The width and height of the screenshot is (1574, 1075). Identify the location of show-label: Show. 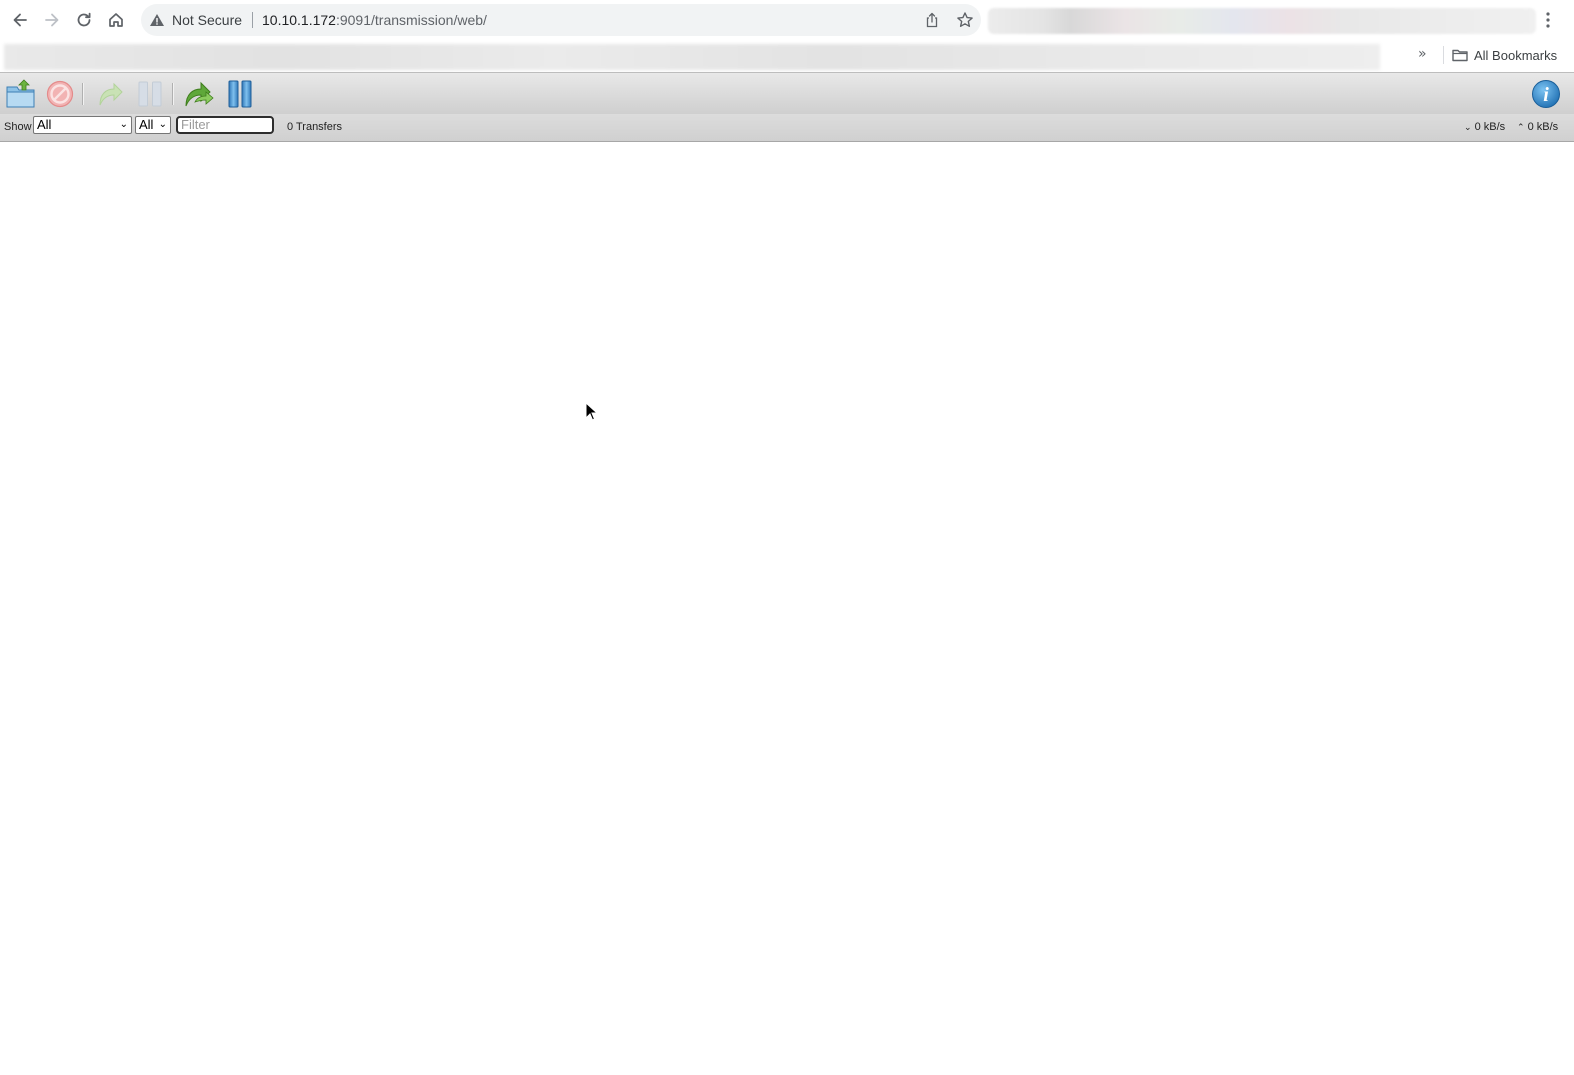
(18, 127).